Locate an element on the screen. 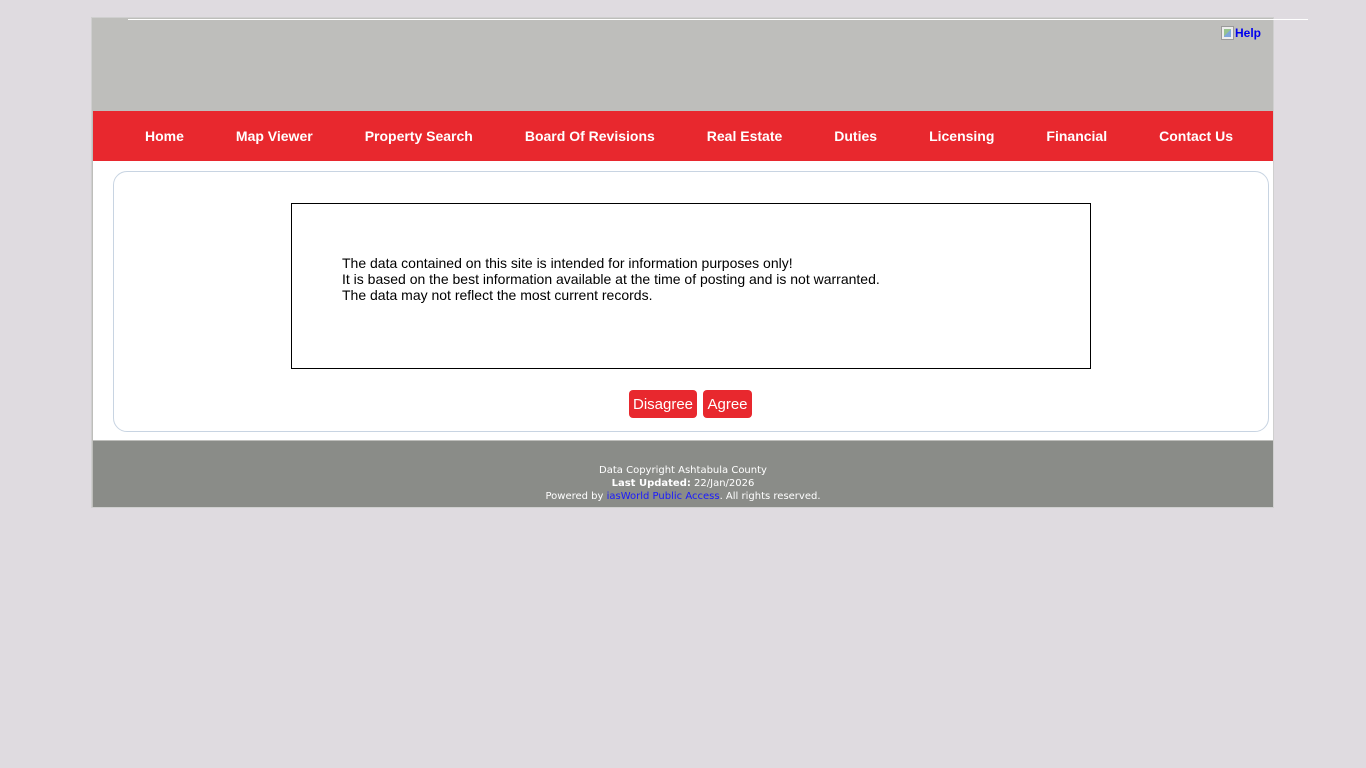 The height and width of the screenshot is (768, 1366). footer-copyright: Data Copyright Ashtabula County is located at coordinates (683, 470).